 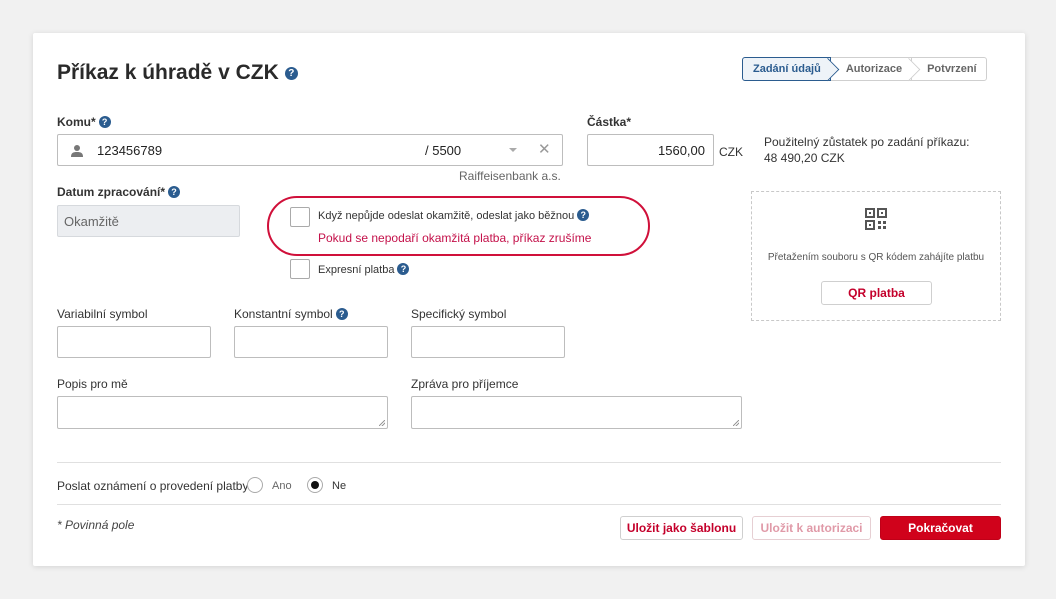 What do you see at coordinates (731, 152) in the screenshot?
I see `currency-label: CZK` at bounding box center [731, 152].